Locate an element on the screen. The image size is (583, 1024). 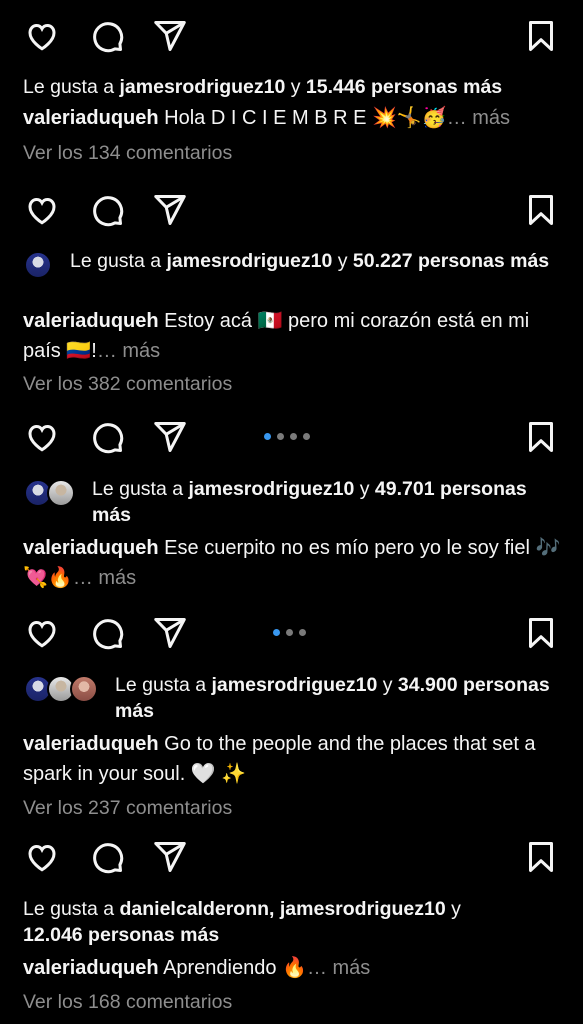
likes-count: 50.227 personas más is located at coordinates (451, 261).